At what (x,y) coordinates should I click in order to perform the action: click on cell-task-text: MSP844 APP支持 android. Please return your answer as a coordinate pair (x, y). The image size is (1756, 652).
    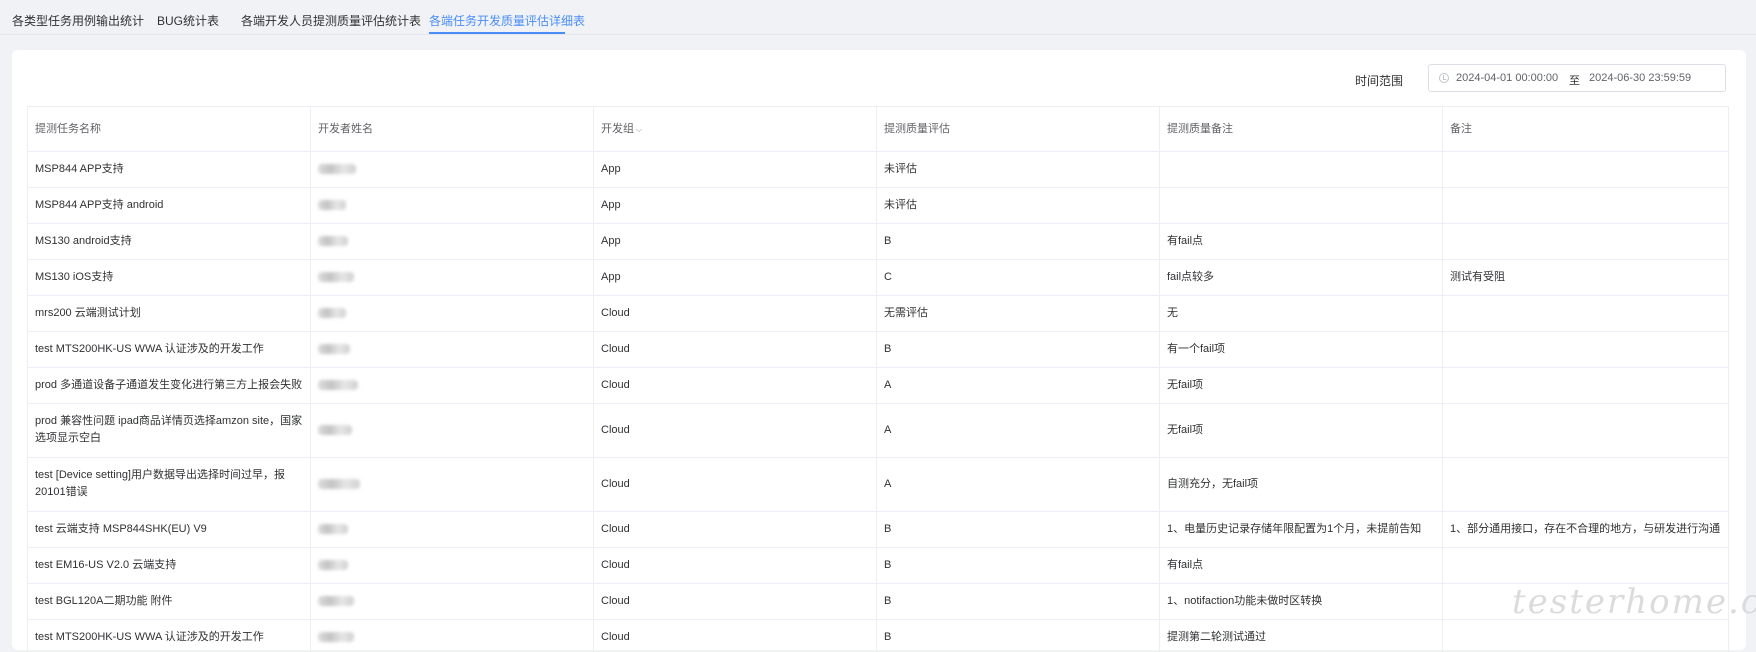
    Looking at the image, I should click on (99, 204).